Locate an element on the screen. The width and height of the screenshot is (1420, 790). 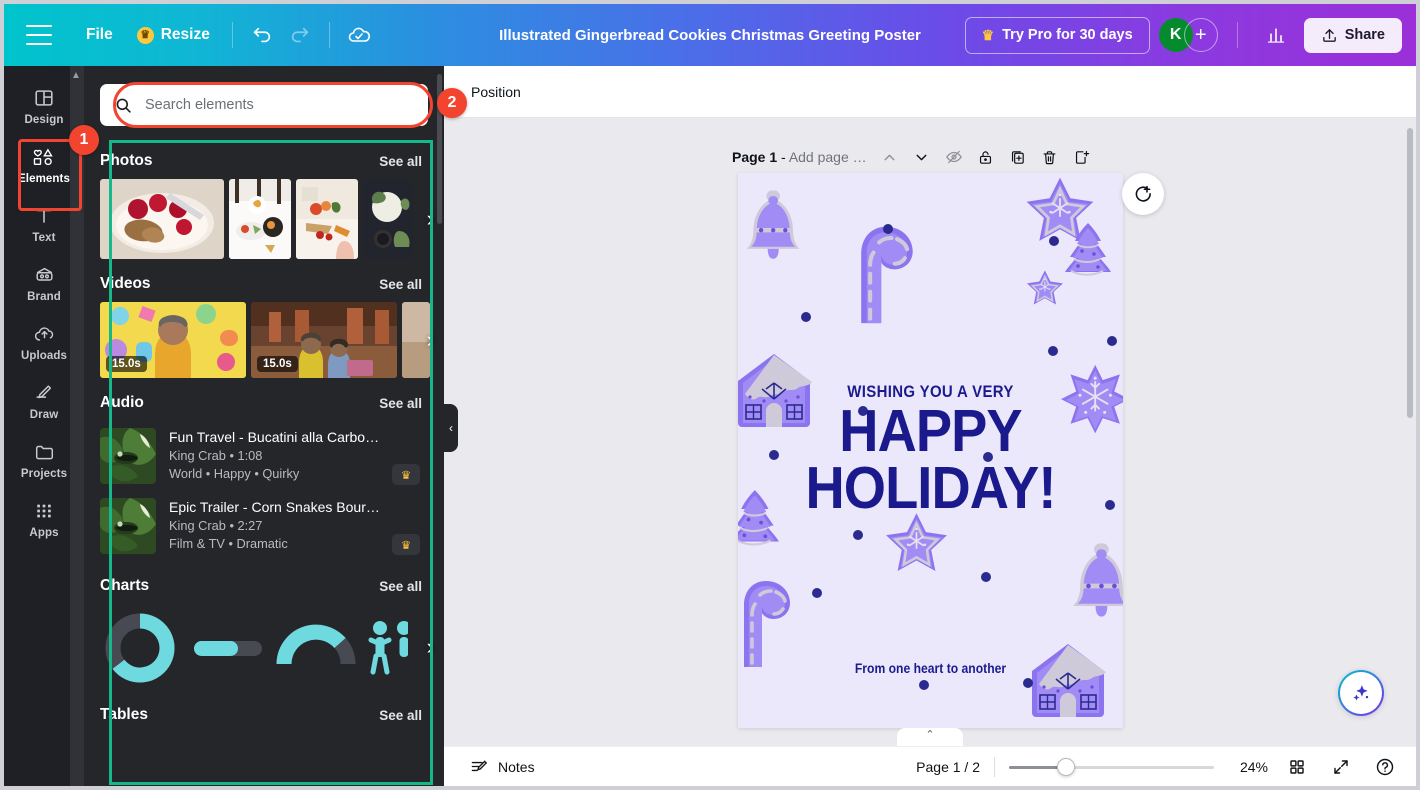
audio-tags: World • Happy • Quirky is located at coordinates (234, 473).